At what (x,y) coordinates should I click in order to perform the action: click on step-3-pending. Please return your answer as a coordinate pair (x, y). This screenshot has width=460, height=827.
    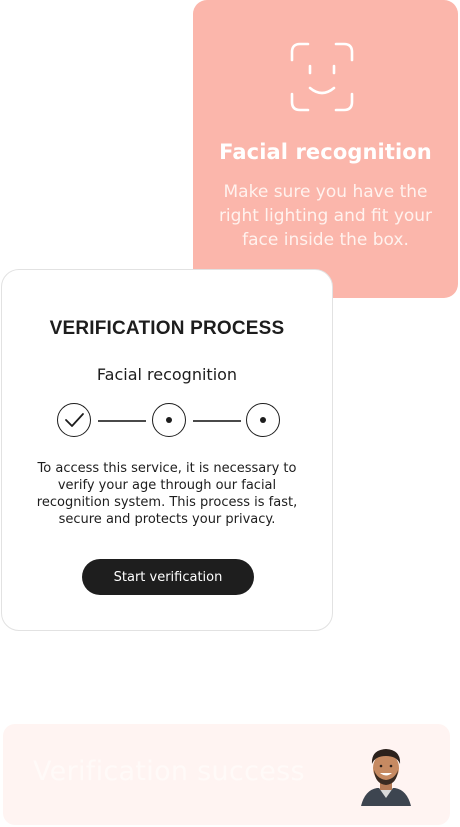
    Looking at the image, I should click on (263, 420).